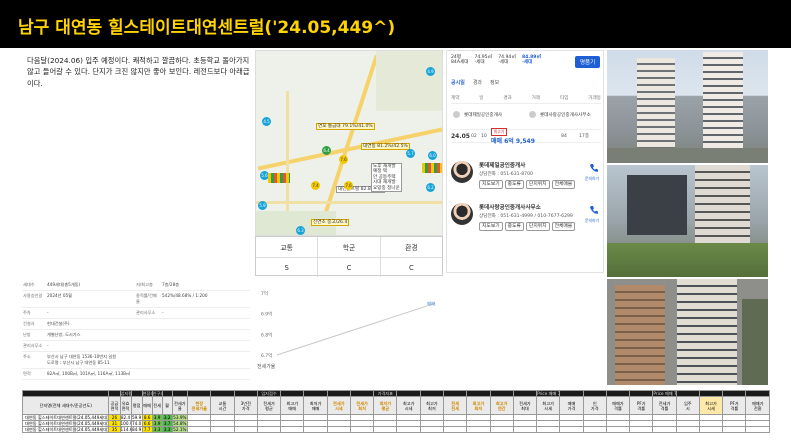  What do you see at coordinates (664, 393) in the screenshot?
I see `group-header: Price 매매 7%` at bounding box center [664, 393].